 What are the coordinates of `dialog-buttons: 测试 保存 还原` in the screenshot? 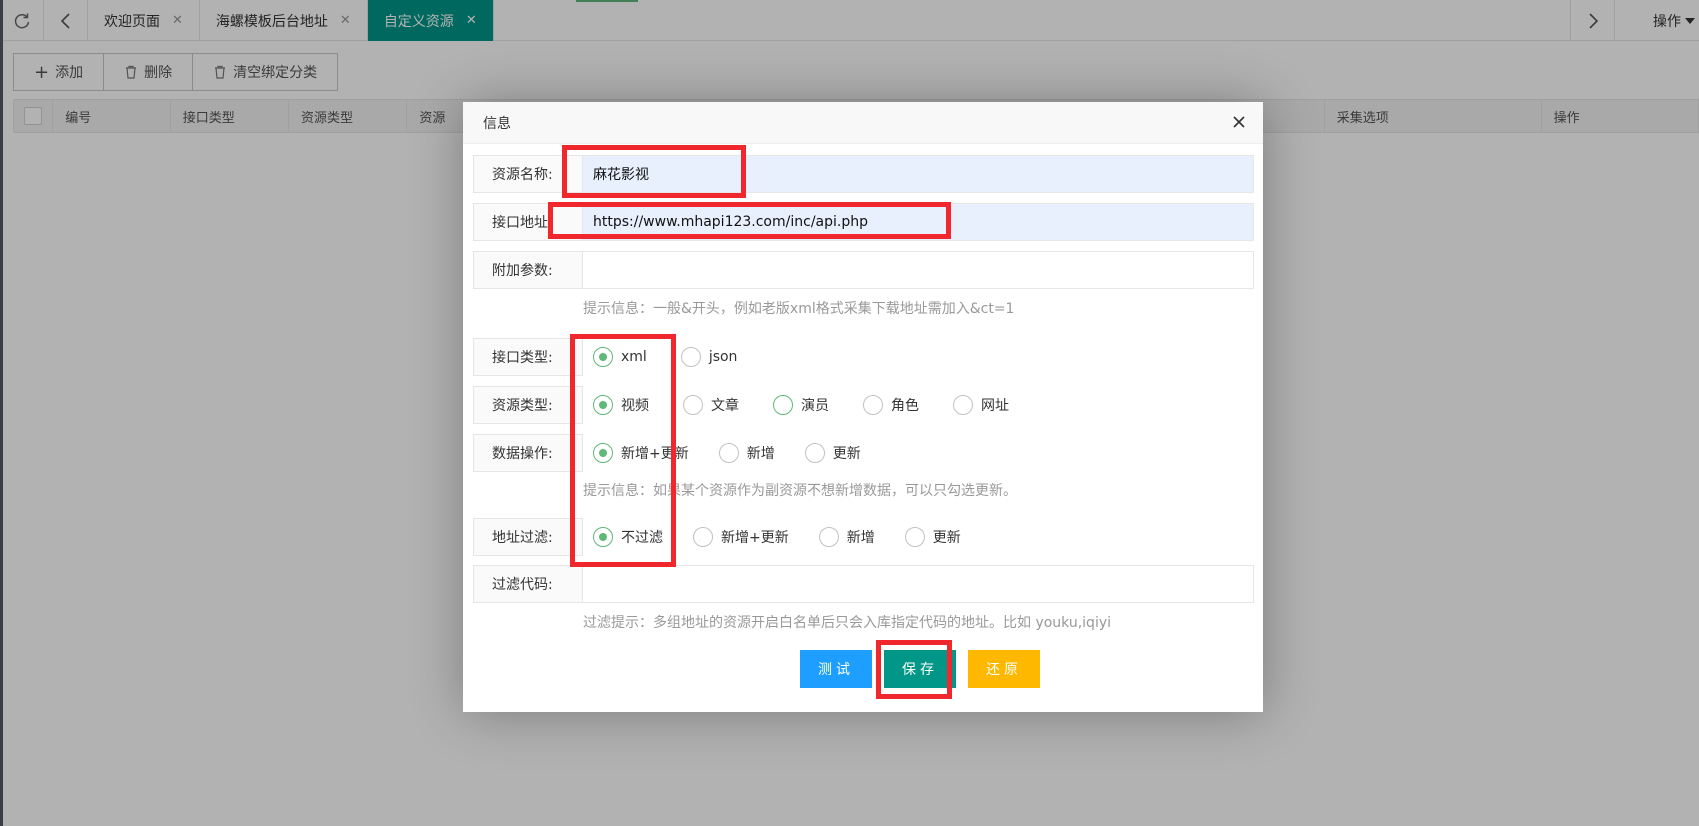 It's located at (920, 669).